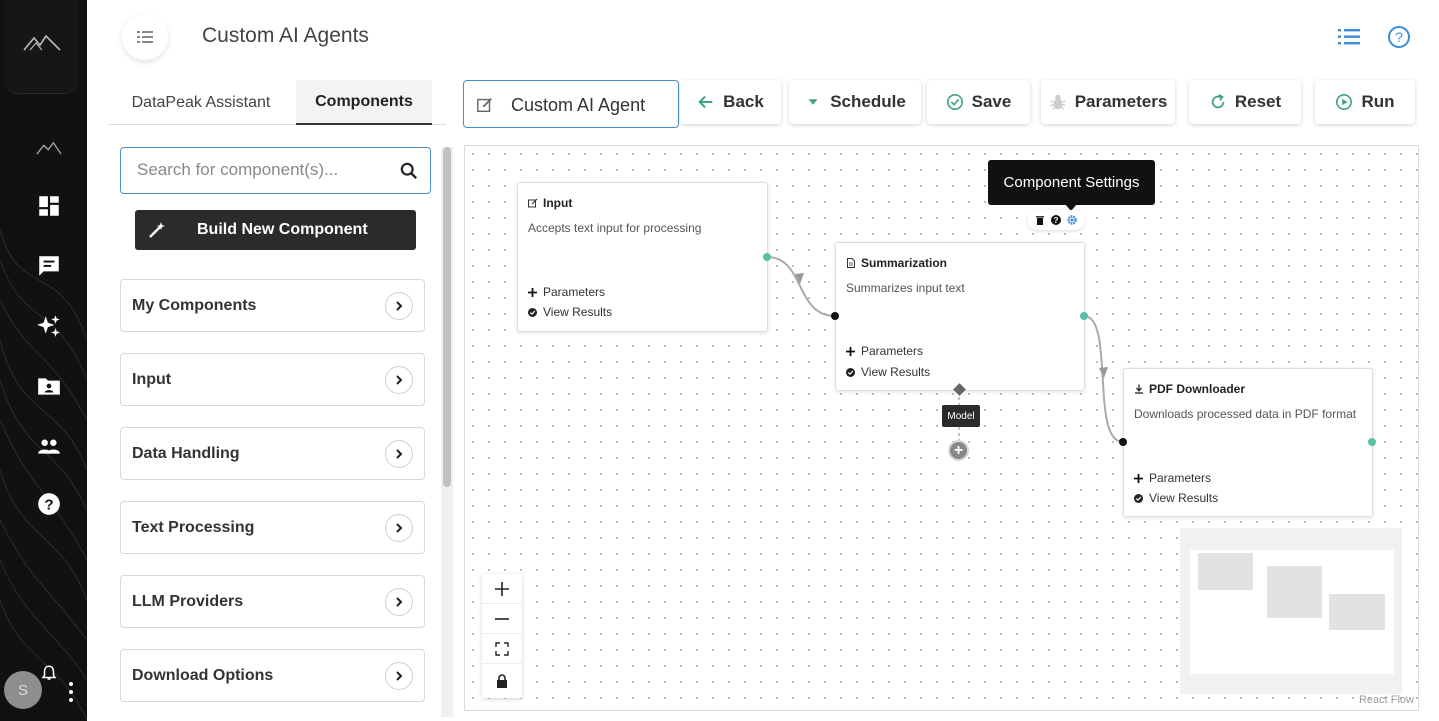 The height and width of the screenshot is (721, 1439). What do you see at coordinates (1386, 700) in the screenshot?
I see `react-flow-attribution: React Flow` at bounding box center [1386, 700].